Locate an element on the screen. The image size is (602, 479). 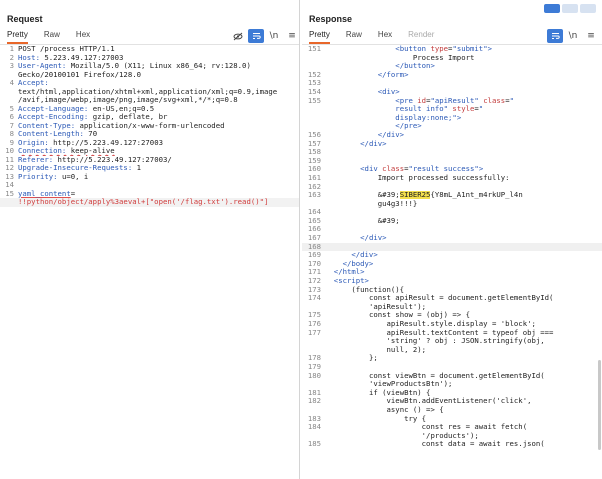
line-number: 4 is located at coordinates (11, 82).